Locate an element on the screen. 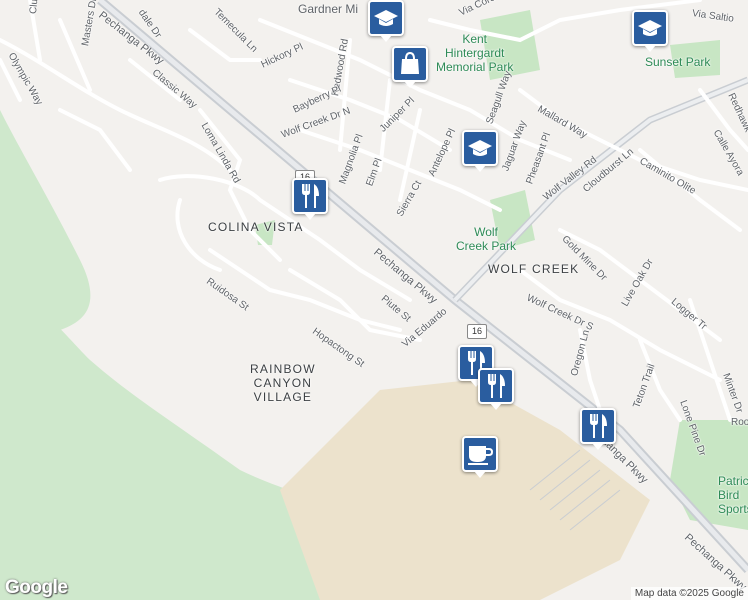  street-label: Roo is located at coordinates (739, 422).